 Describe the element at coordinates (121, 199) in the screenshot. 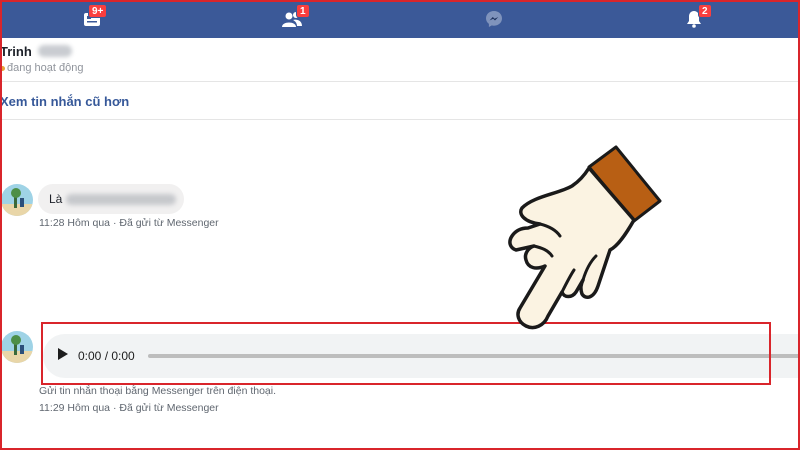

I see `message-redaction-blur` at that location.